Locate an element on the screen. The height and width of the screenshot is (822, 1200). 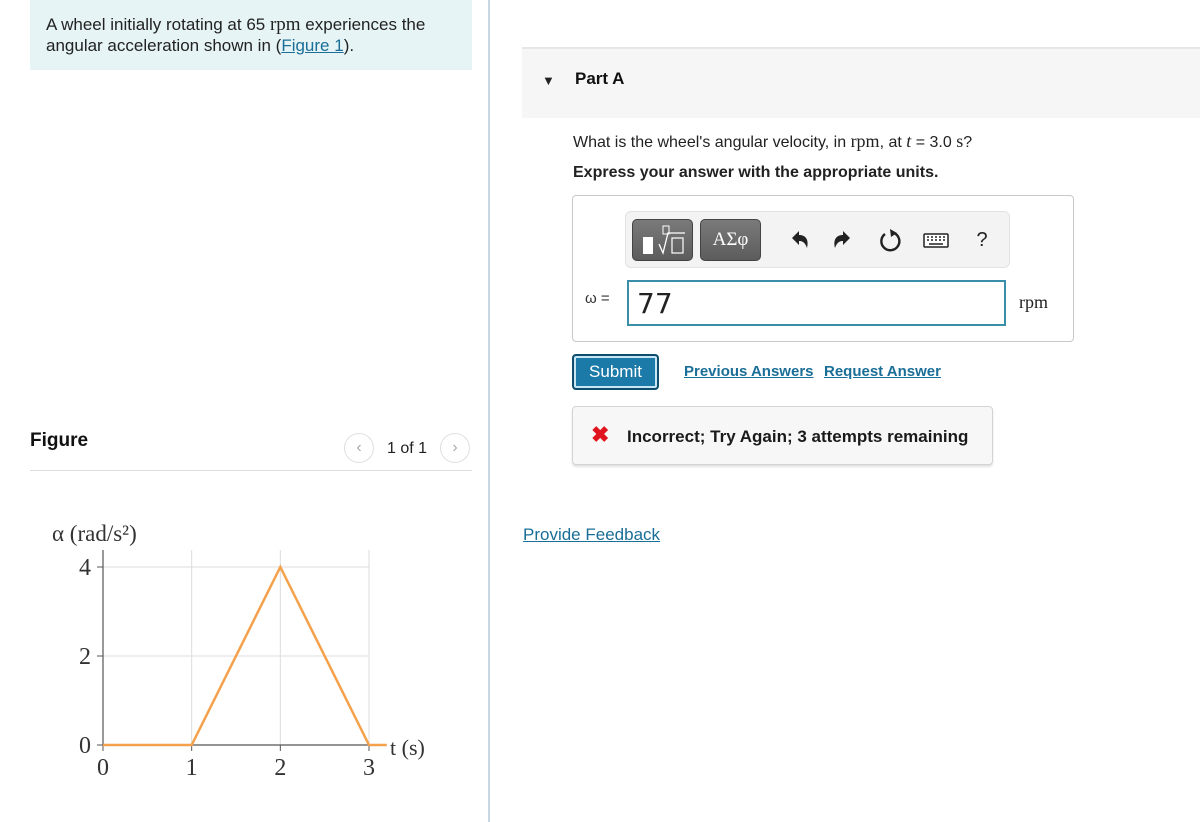
intro-unit: rpm is located at coordinates (285, 24).